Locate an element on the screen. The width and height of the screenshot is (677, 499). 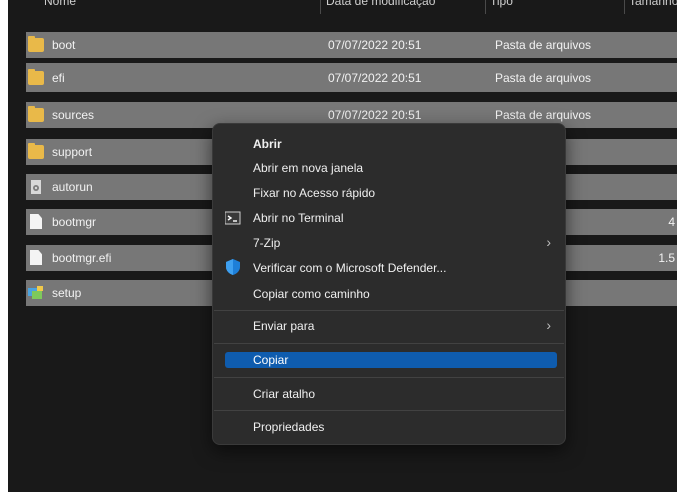
menu-item-properties: Propriedades is located at coordinates (288, 427).